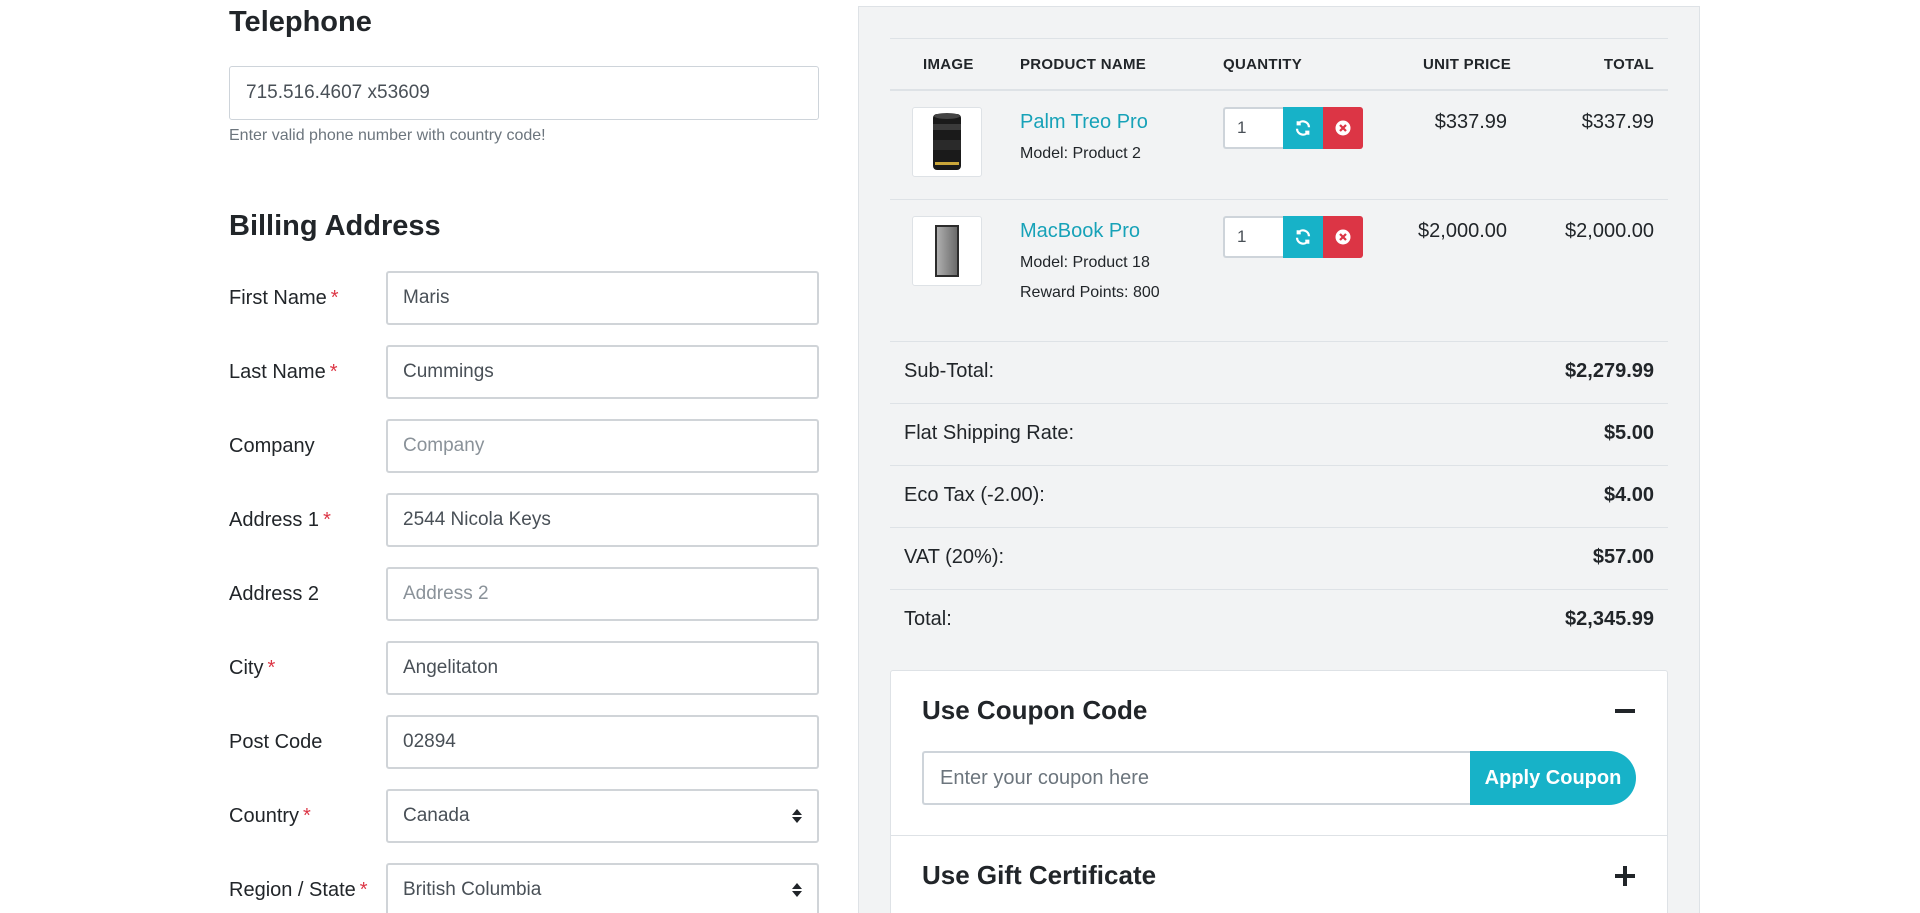 The height and width of the screenshot is (913, 1920). Describe the element at coordinates (1080, 231) in the screenshot. I see `product-name-link: MacBook Pro` at that location.